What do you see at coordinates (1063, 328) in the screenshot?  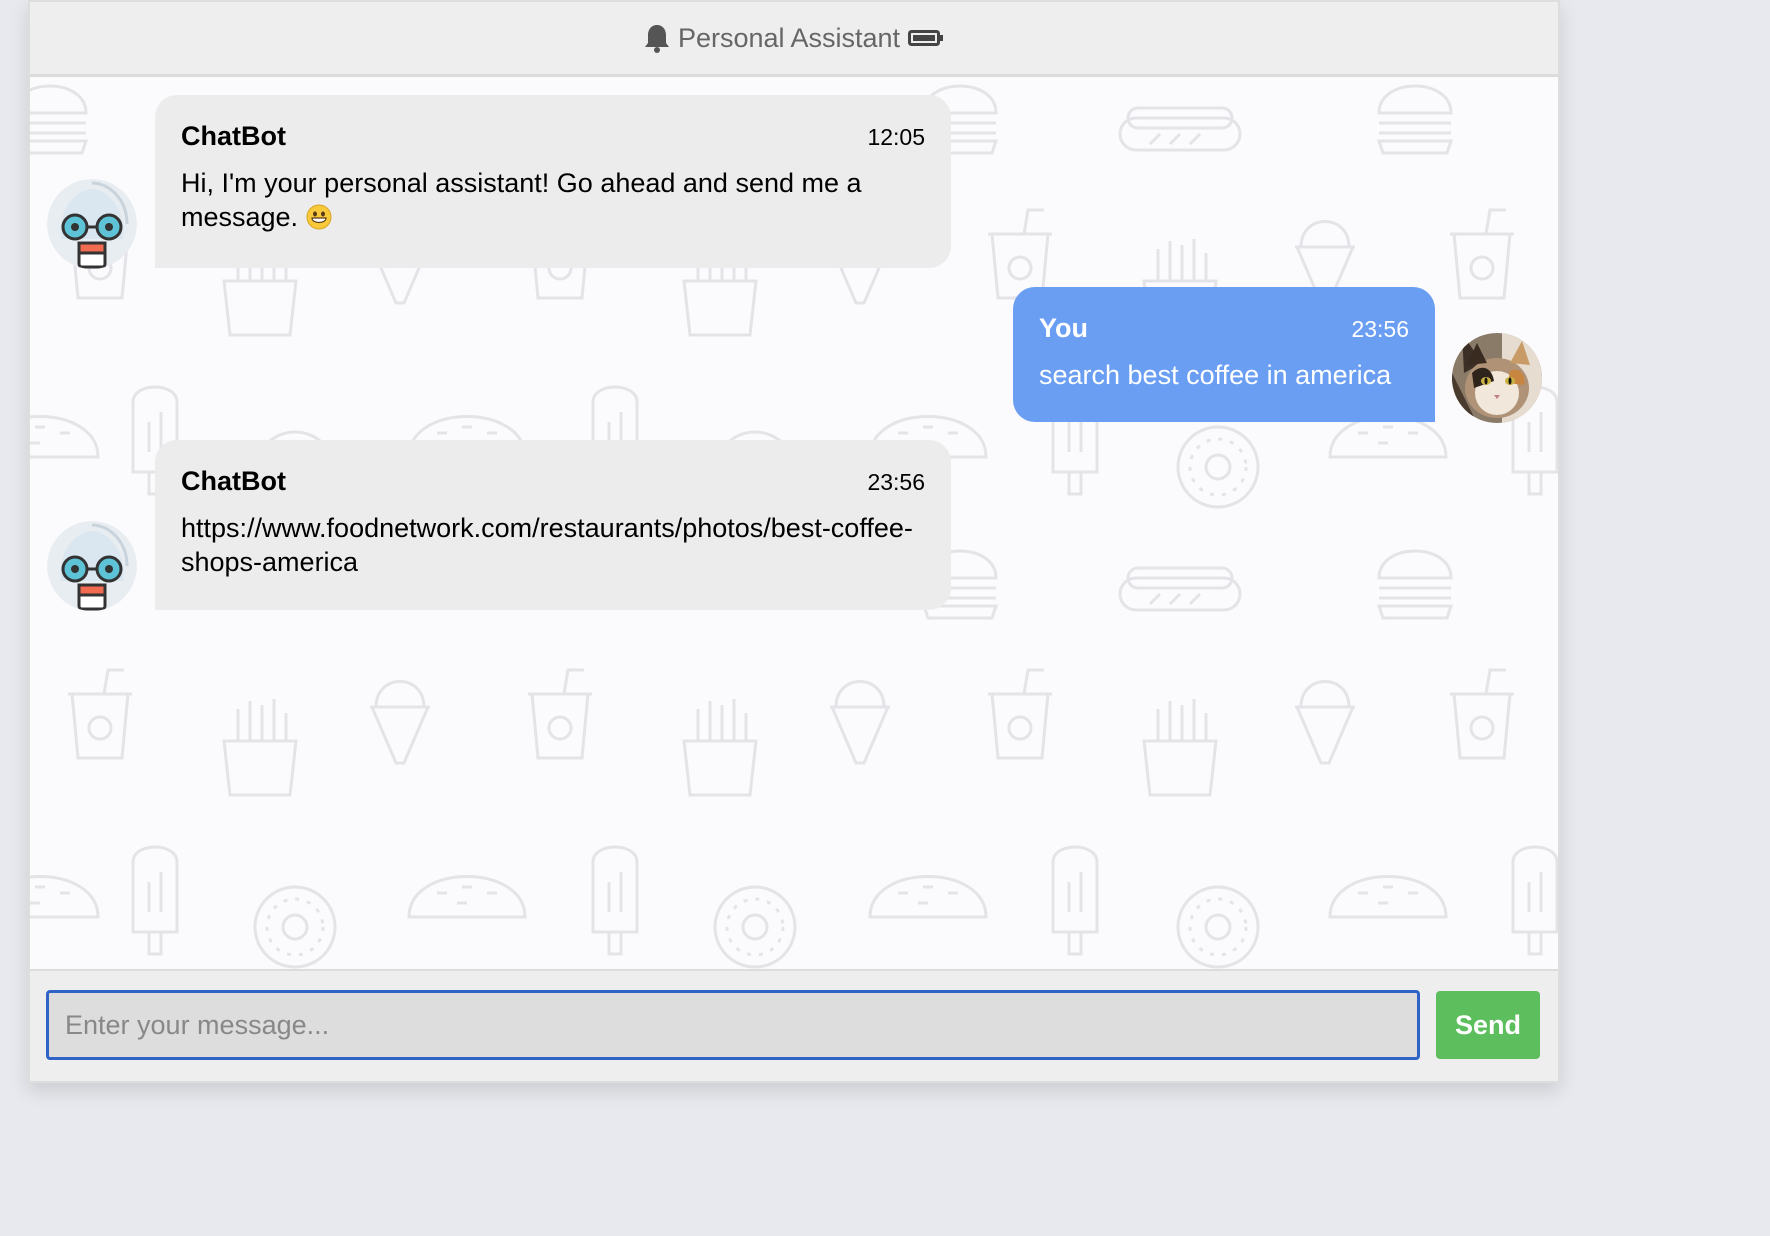 I see `sender-name: You` at bounding box center [1063, 328].